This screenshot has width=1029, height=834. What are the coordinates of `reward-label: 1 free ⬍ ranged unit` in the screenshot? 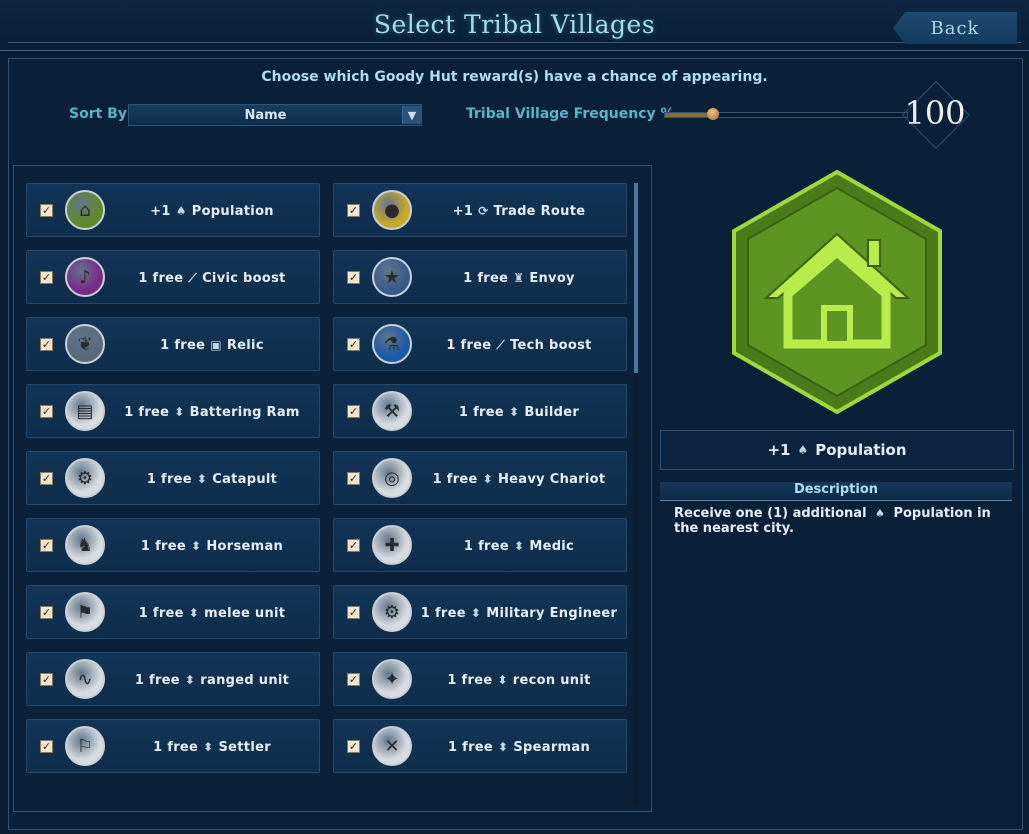 It's located at (212, 680).